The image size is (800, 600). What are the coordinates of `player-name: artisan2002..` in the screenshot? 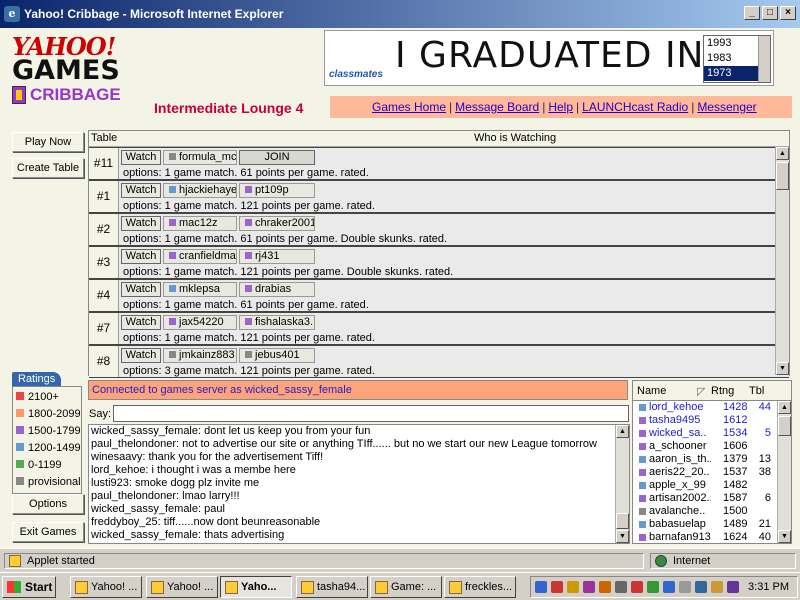 It's located at (680, 498).